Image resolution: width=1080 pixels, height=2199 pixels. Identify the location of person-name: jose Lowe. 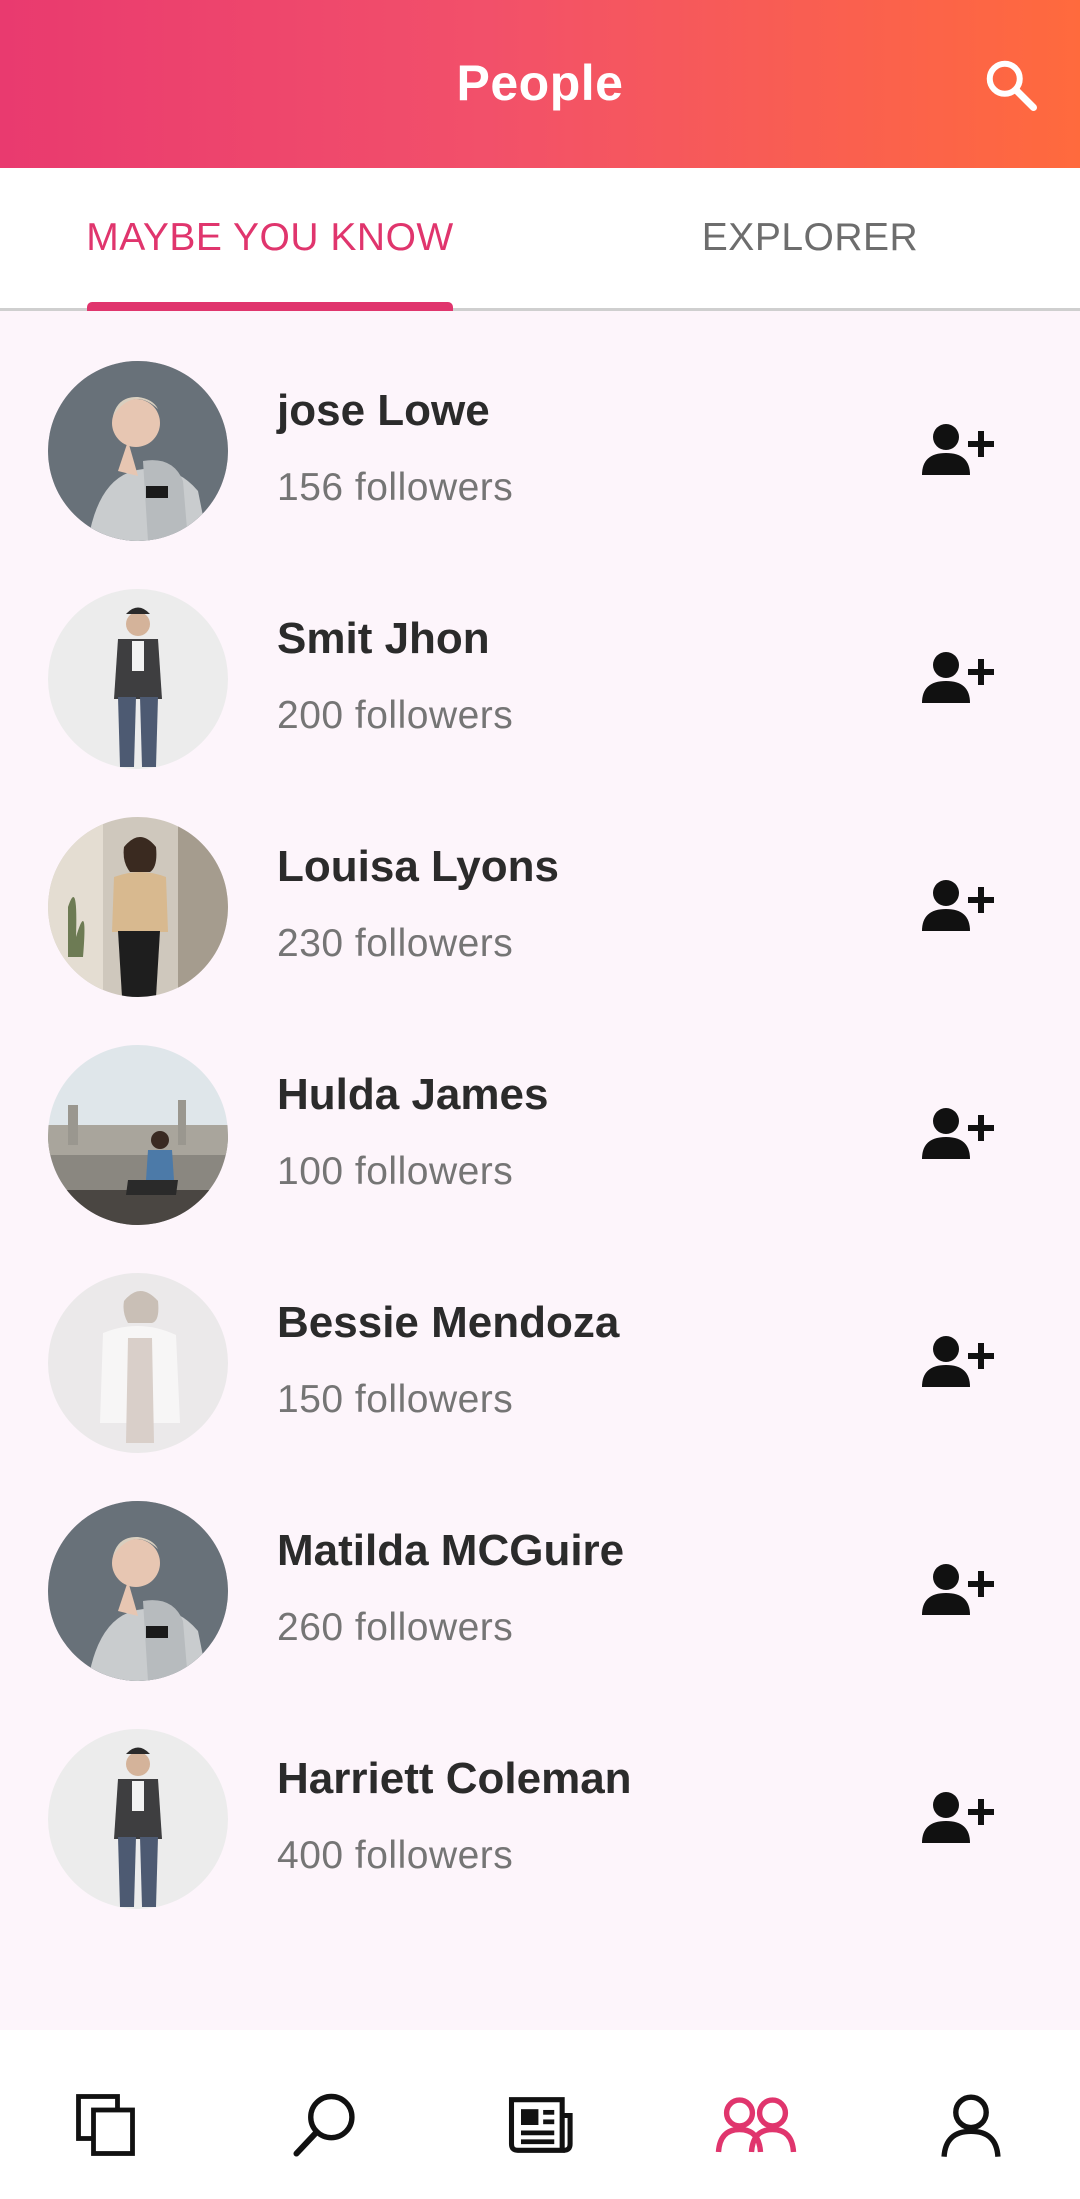
(383, 410).